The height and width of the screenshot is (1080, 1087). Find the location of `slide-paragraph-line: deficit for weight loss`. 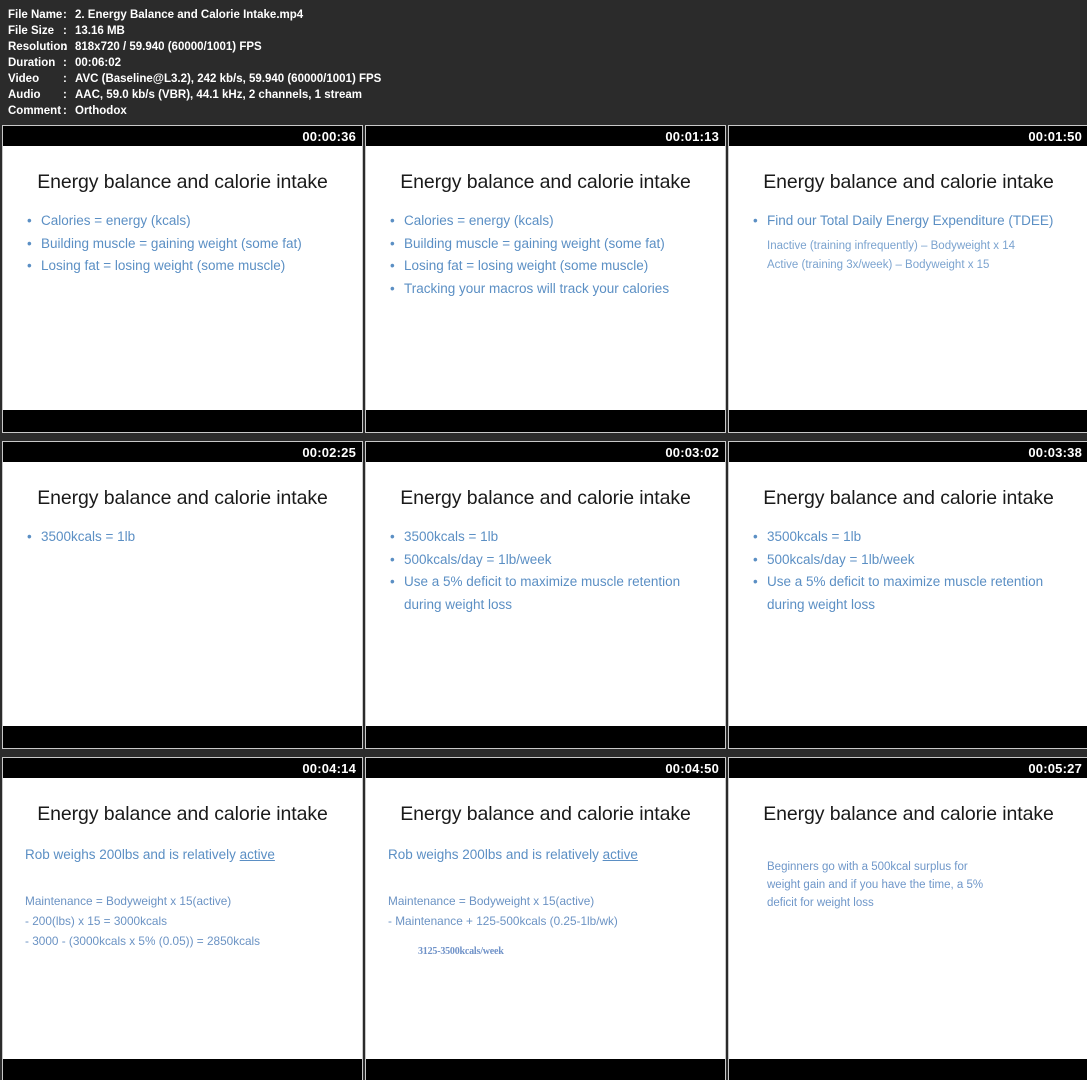

slide-paragraph-line: deficit for weight loss is located at coordinates (820, 903).